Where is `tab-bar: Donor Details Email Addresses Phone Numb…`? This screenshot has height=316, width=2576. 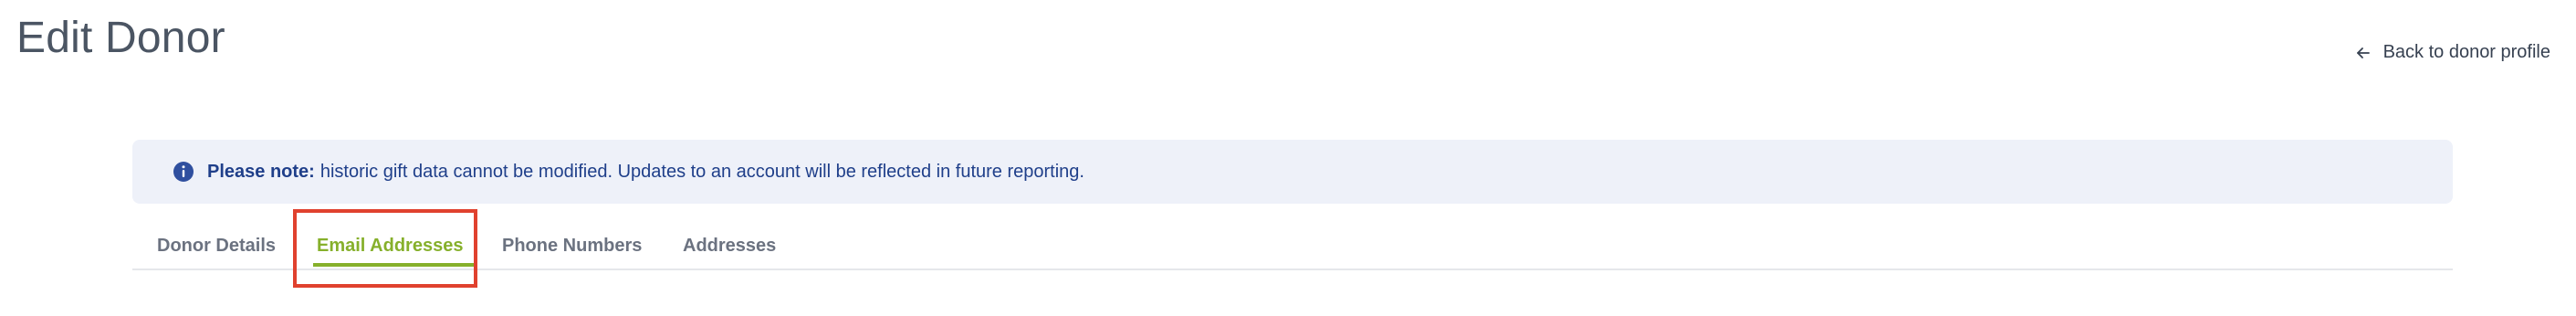 tab-bar: Donor Details Email Addresses Phone Numb… is located at coordinates (1292, 247).